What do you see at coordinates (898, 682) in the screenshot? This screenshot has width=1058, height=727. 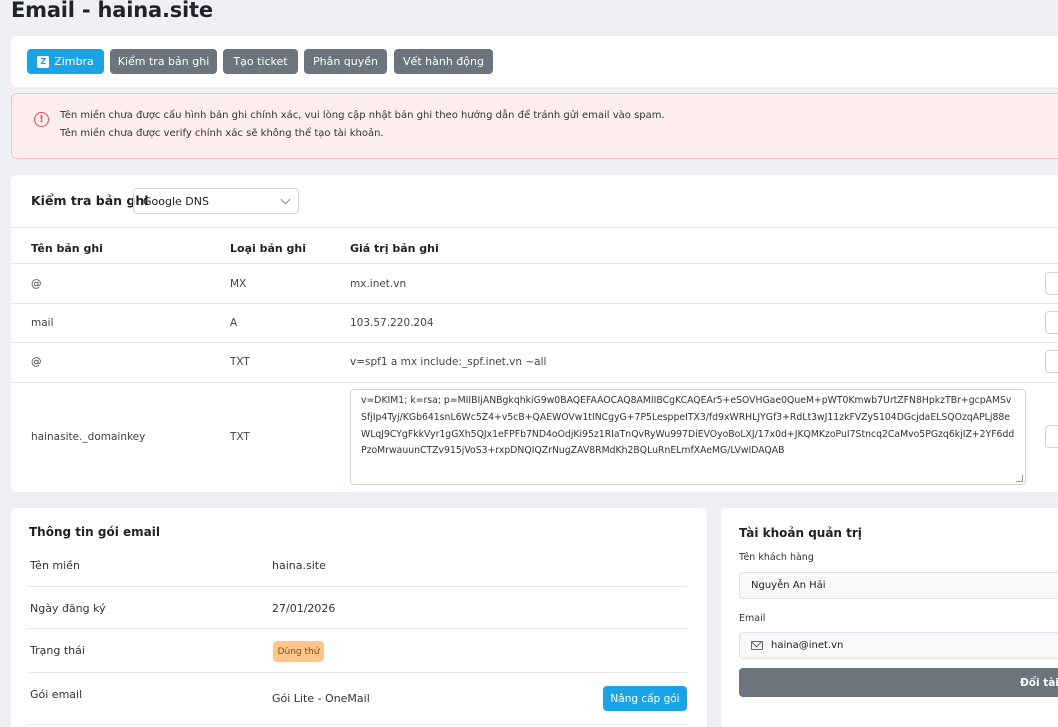 I see `change-account-button: Đổi tài k` at bounding box center [898, 682].